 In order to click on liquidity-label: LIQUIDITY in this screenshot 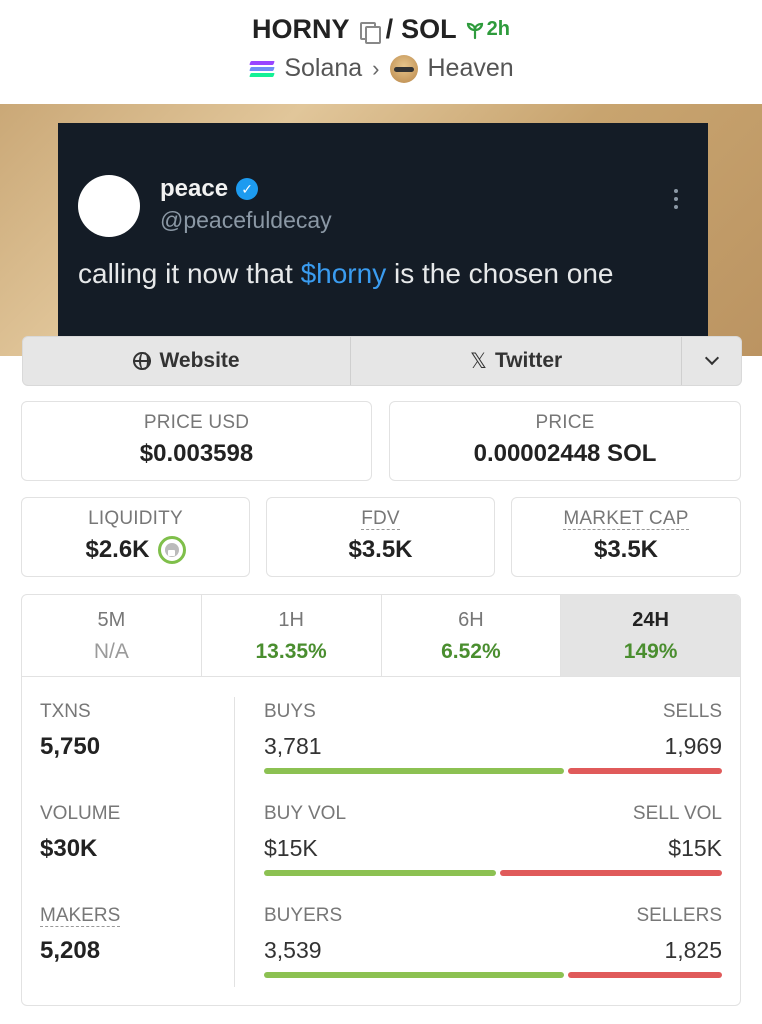, I will do `click(135, 518)`.